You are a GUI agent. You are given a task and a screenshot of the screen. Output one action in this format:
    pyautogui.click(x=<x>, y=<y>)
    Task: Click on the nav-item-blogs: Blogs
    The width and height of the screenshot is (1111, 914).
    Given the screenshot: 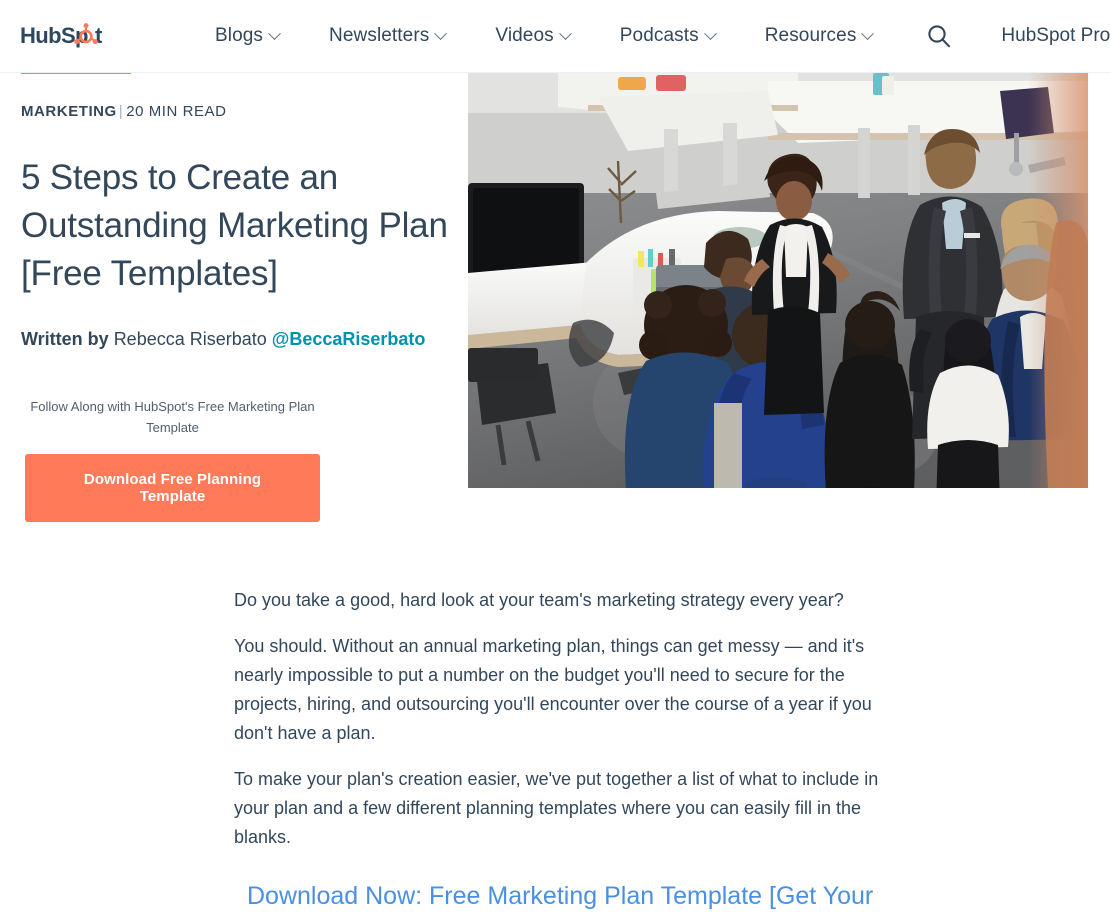 What is the action you would take?
    pyautogui.click(x=247, y=36)
    